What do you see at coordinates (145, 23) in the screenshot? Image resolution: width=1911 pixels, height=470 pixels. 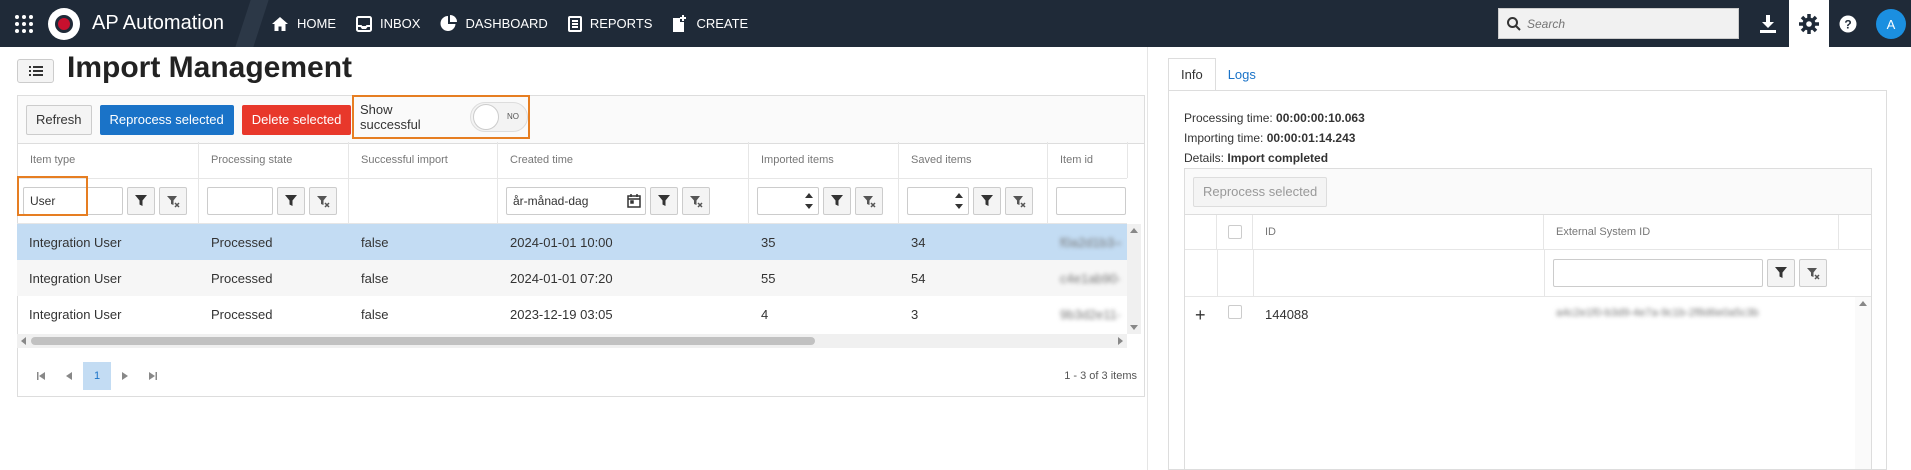 I see `brand: AP Automation` at bounding box center [145, 23].